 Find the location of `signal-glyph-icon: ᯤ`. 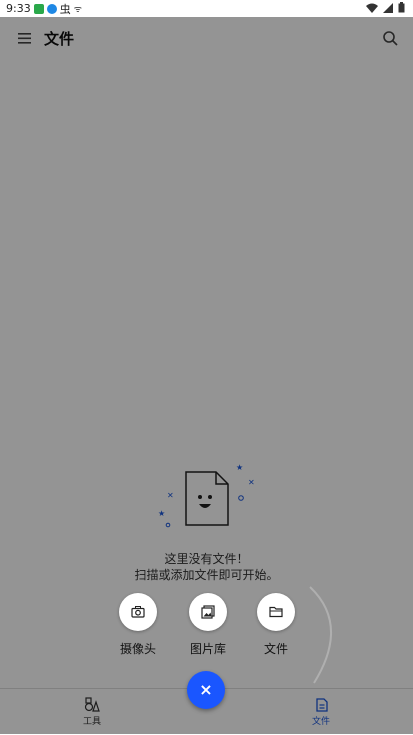

signal-glyph-icon: ᯤ is located at coordinates (77, 10).